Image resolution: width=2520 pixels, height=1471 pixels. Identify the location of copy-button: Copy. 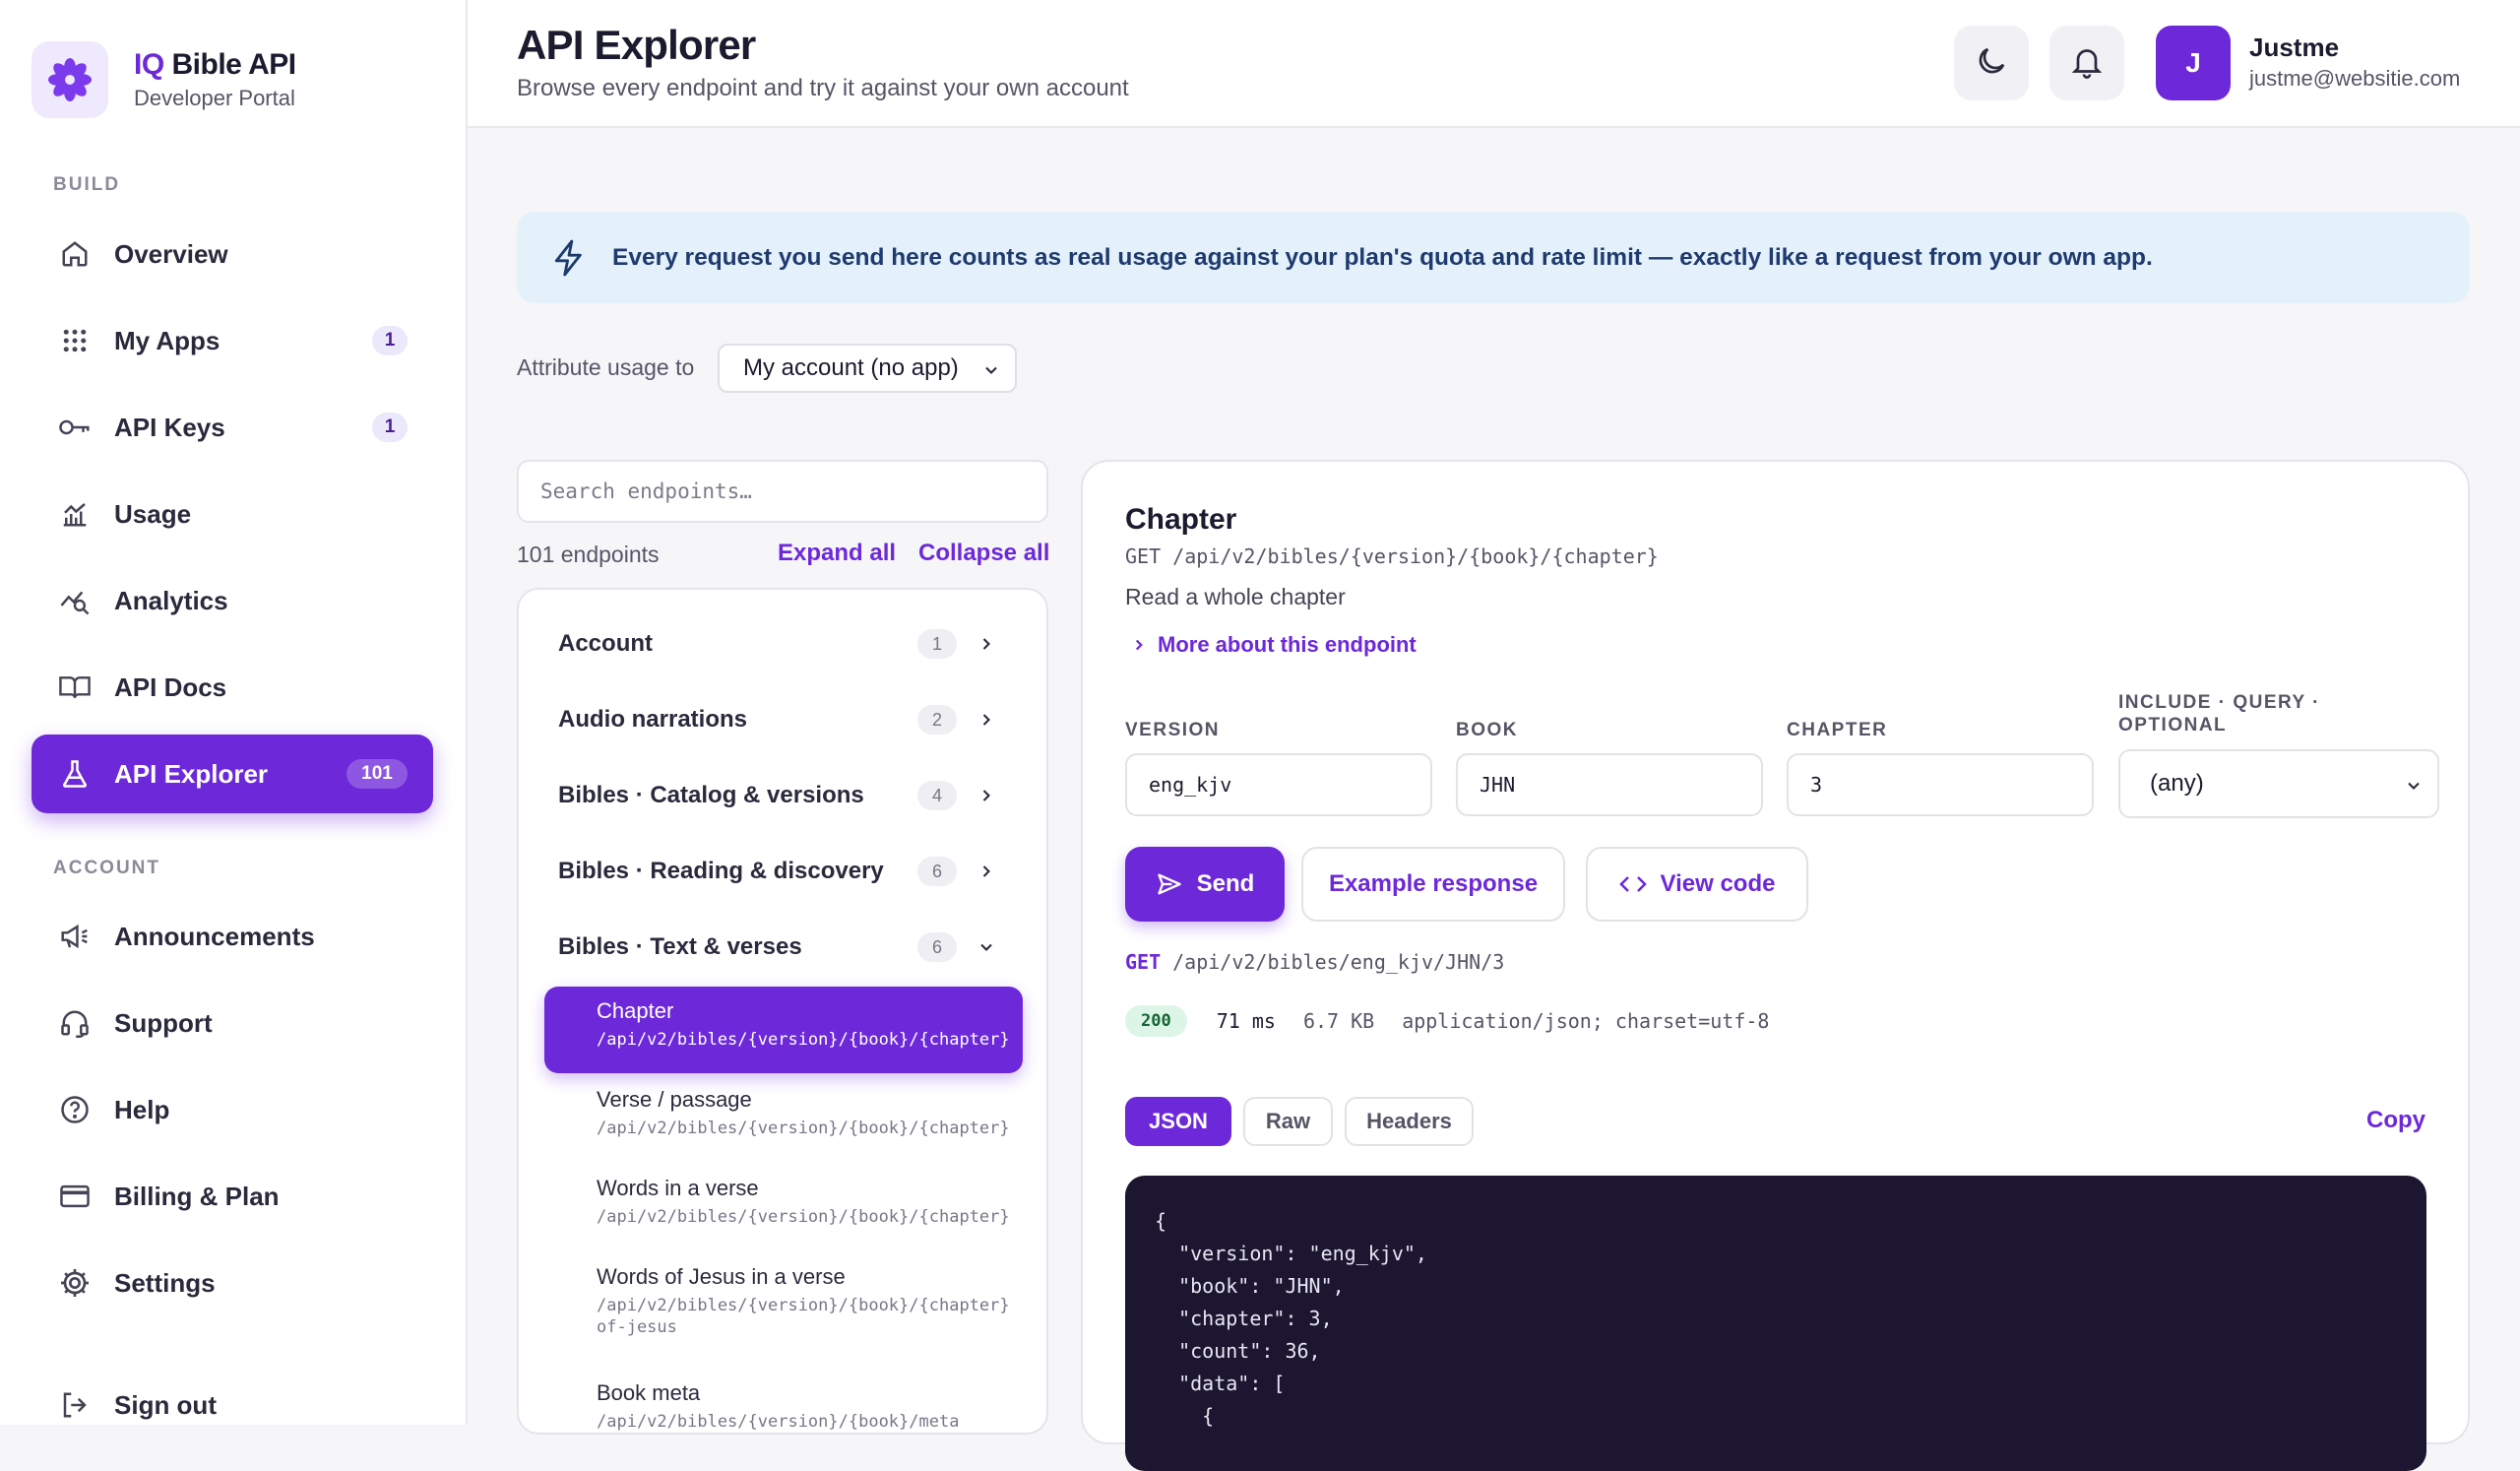
(2396, 1120).